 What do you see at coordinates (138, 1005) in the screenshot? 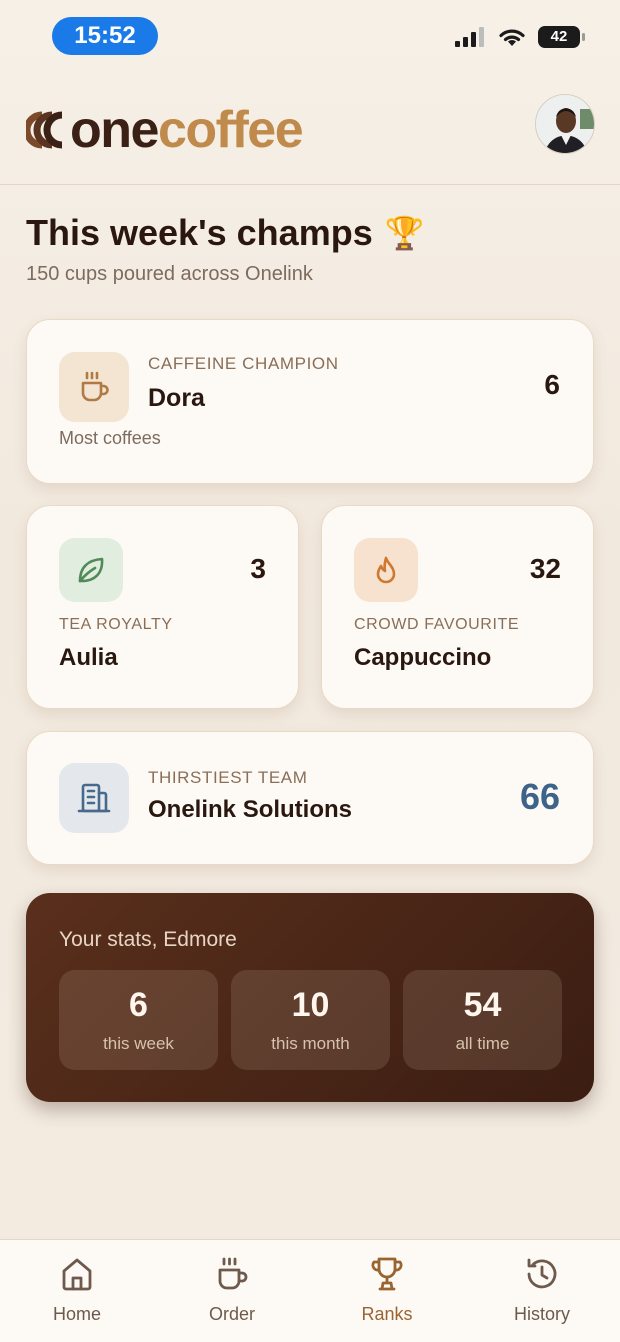
I see `stat-value: 6` at bounding box center [138, 1005].